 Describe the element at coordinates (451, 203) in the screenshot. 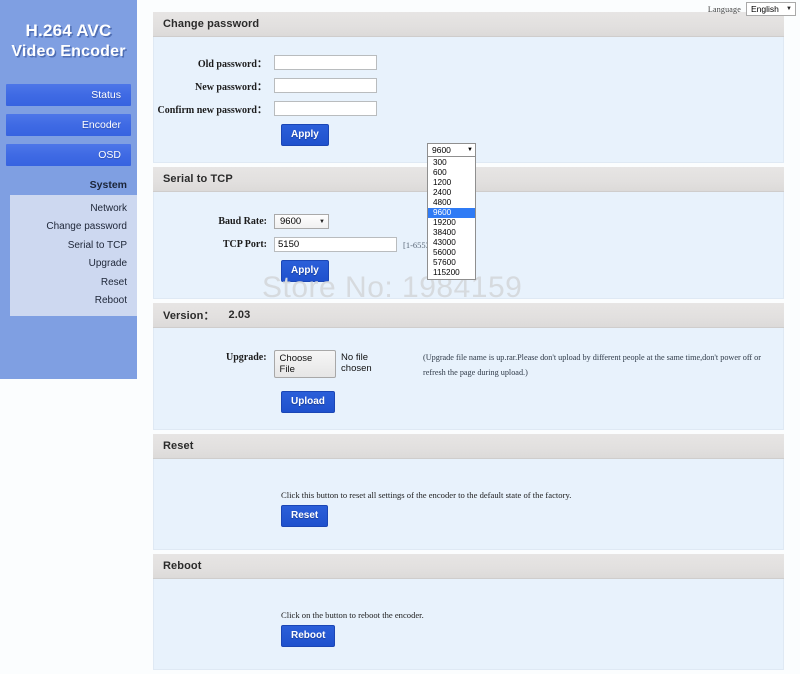

I see `baud-rate-option: 4800` at that location.